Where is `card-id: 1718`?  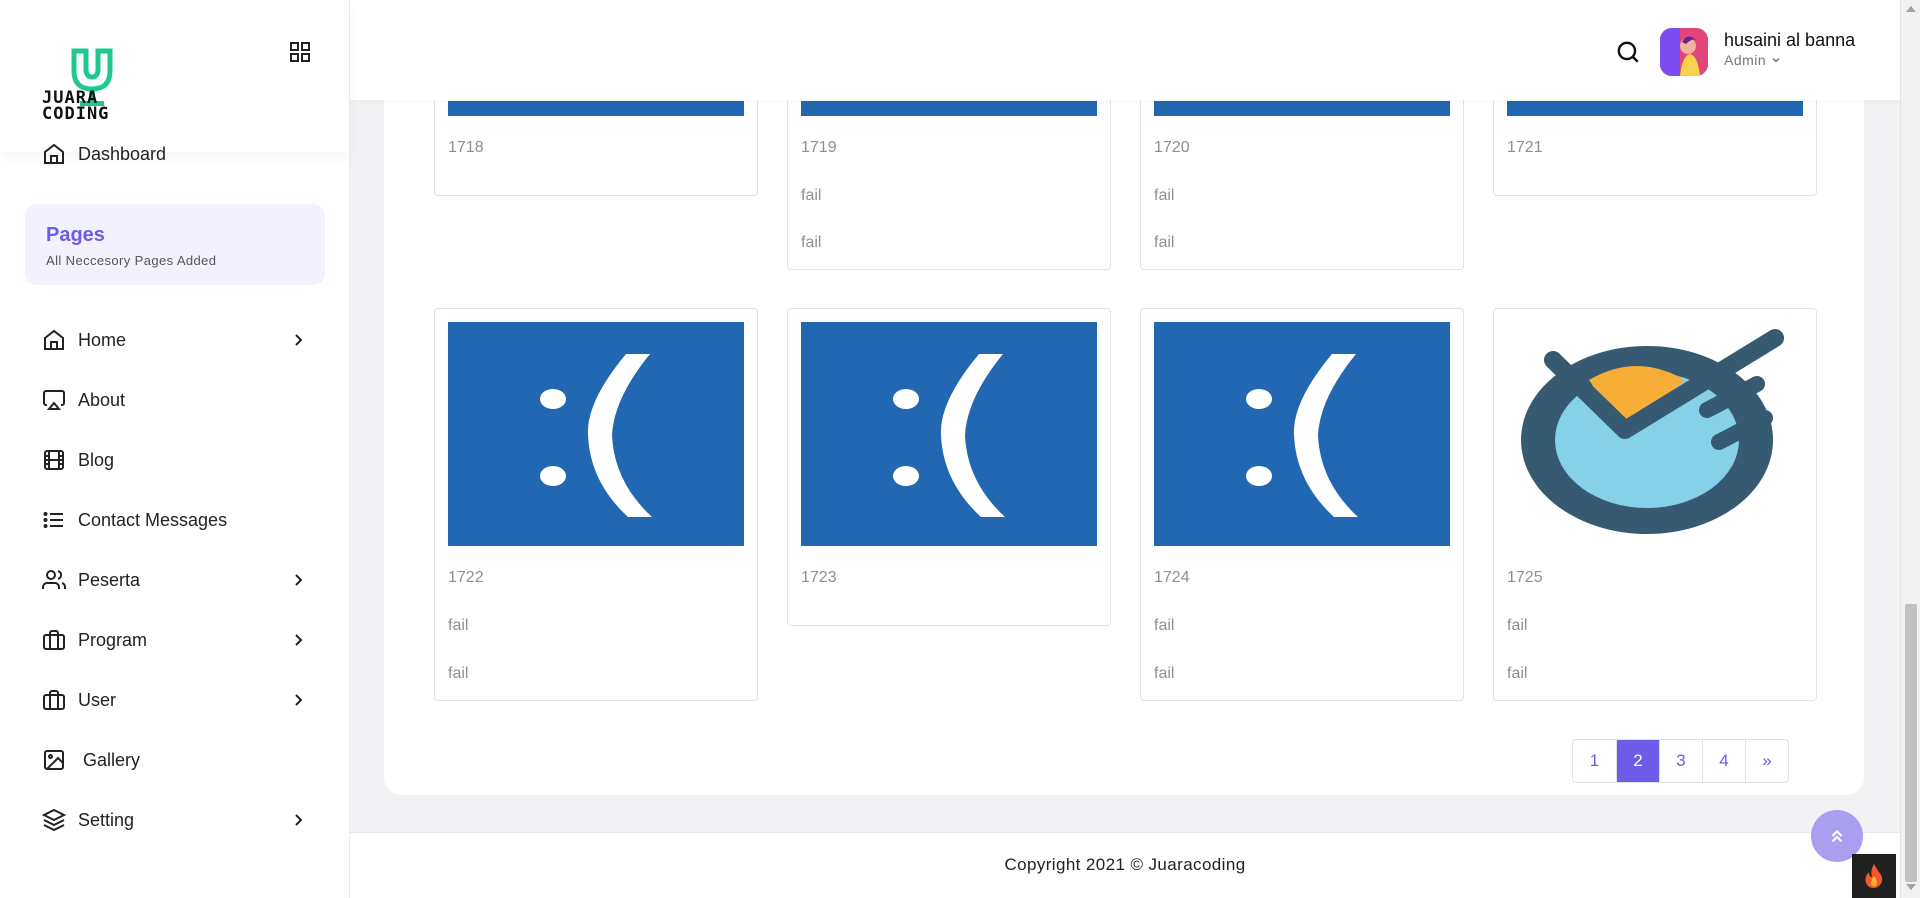 card-id: 1718 is located at coordinates (466, 147).